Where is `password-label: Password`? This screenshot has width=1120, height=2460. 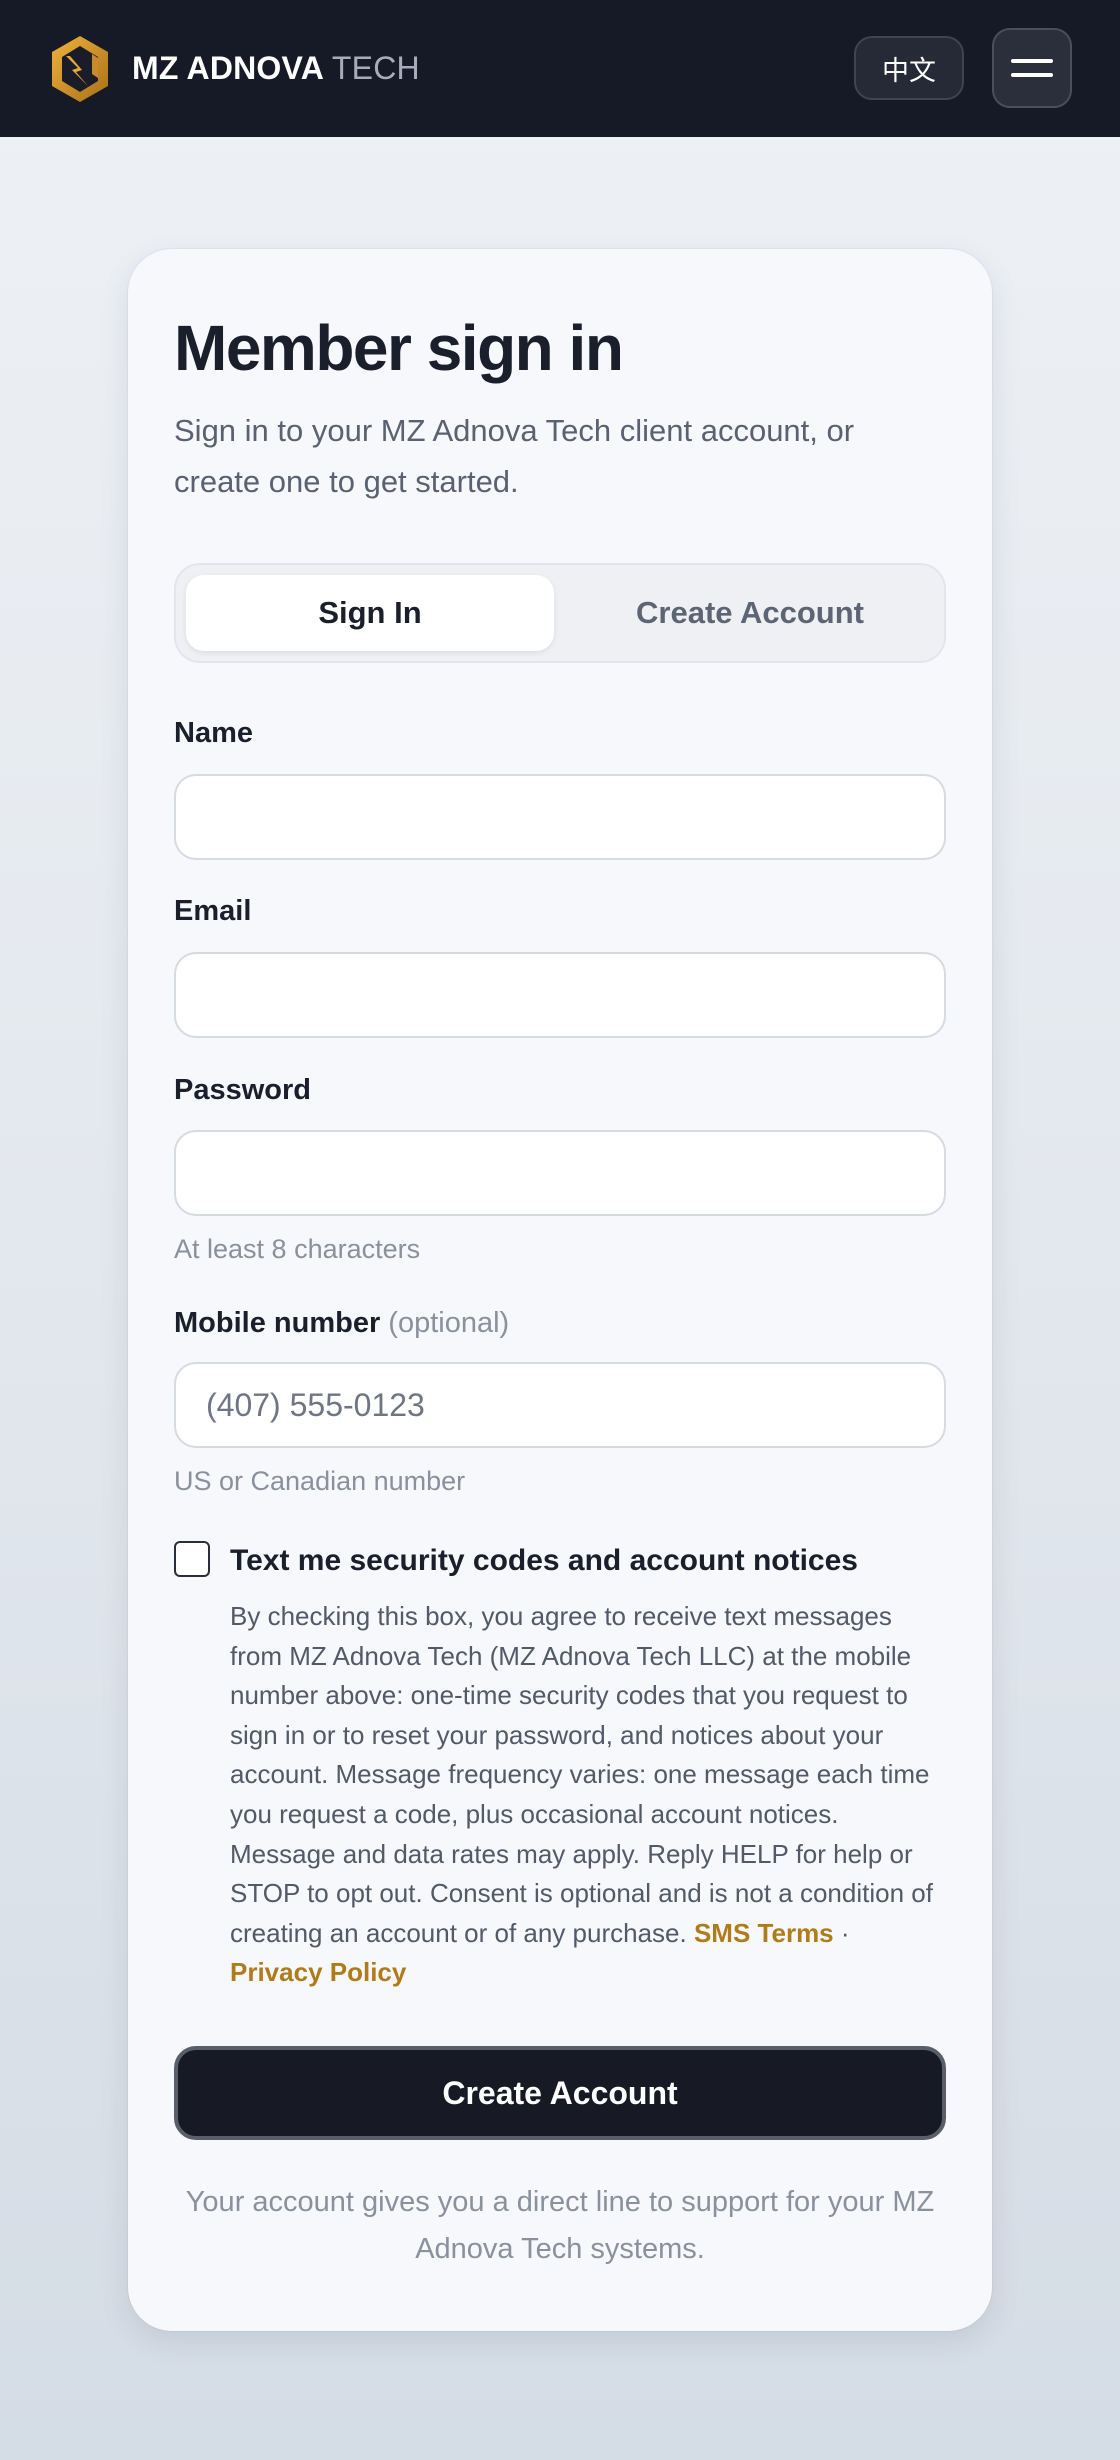 password-label: Password is located at coordinates (242, 1090).